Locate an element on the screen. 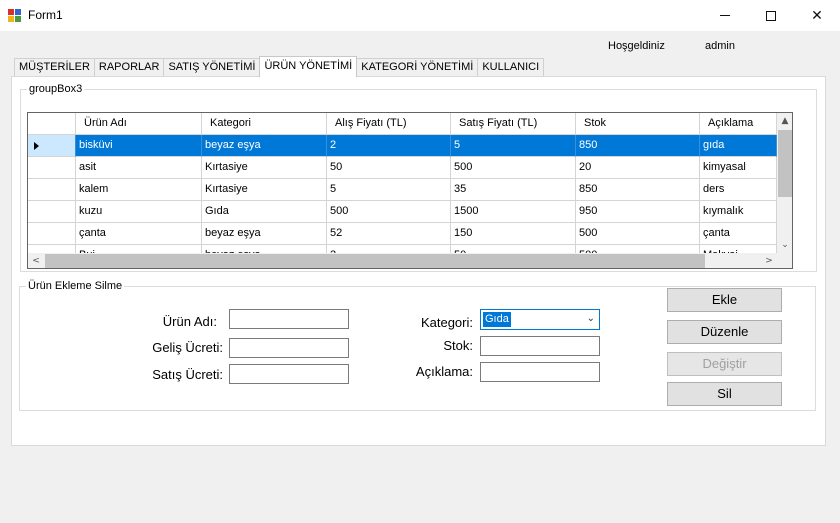 This screenshot has width=840, height=523. column-header: Açıklama is located at coordinates (738, 124).